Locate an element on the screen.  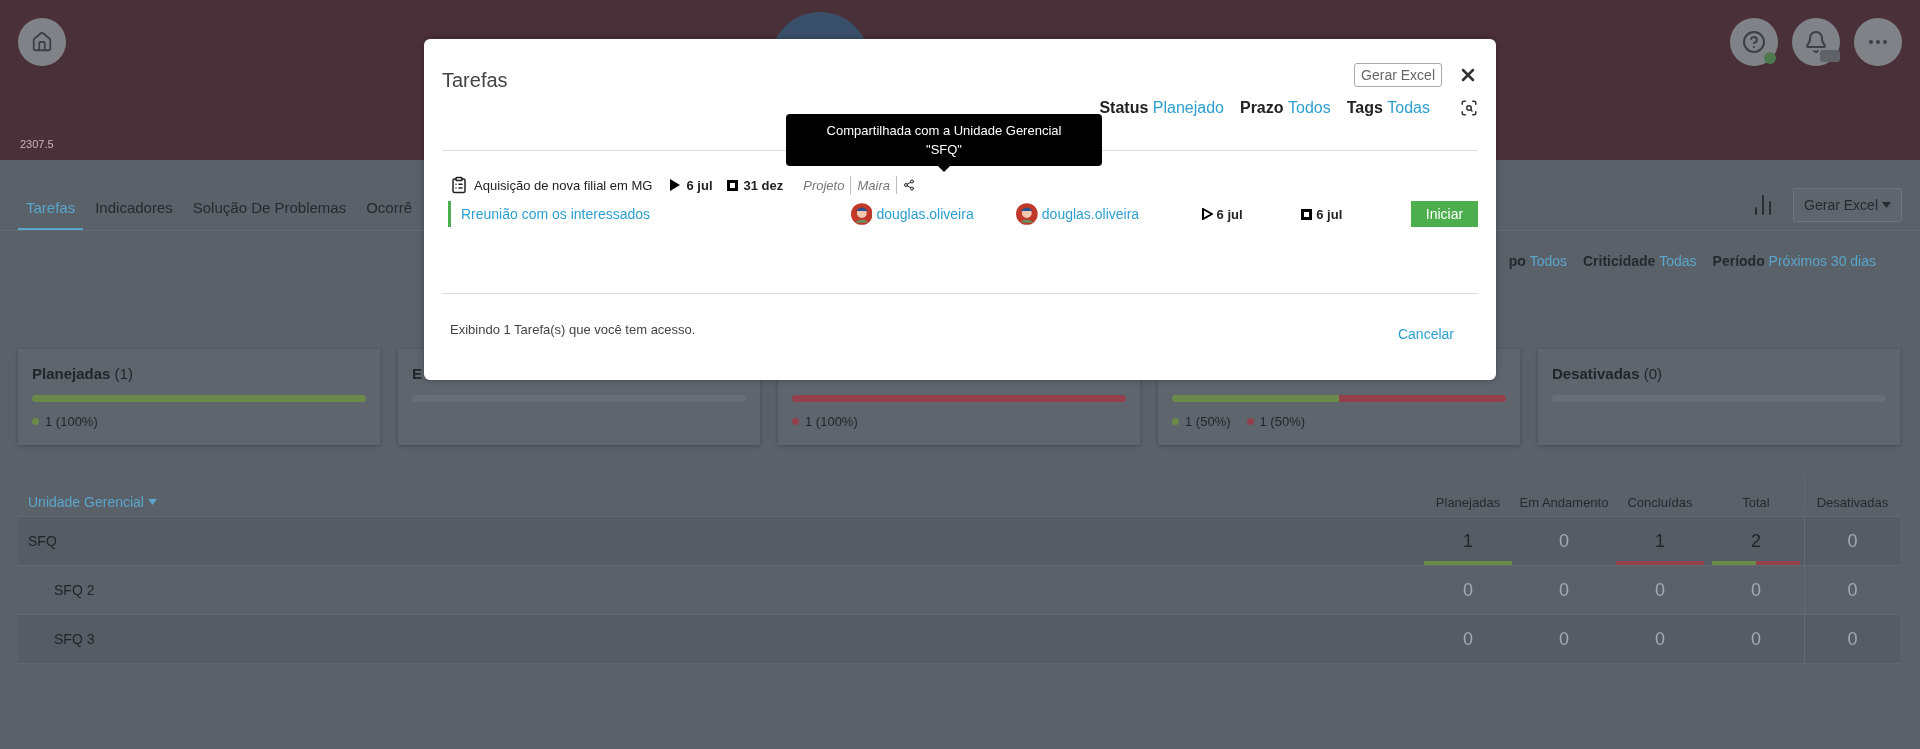
filter-label: Criticidade Todas is located at coordinates (1640, 261).